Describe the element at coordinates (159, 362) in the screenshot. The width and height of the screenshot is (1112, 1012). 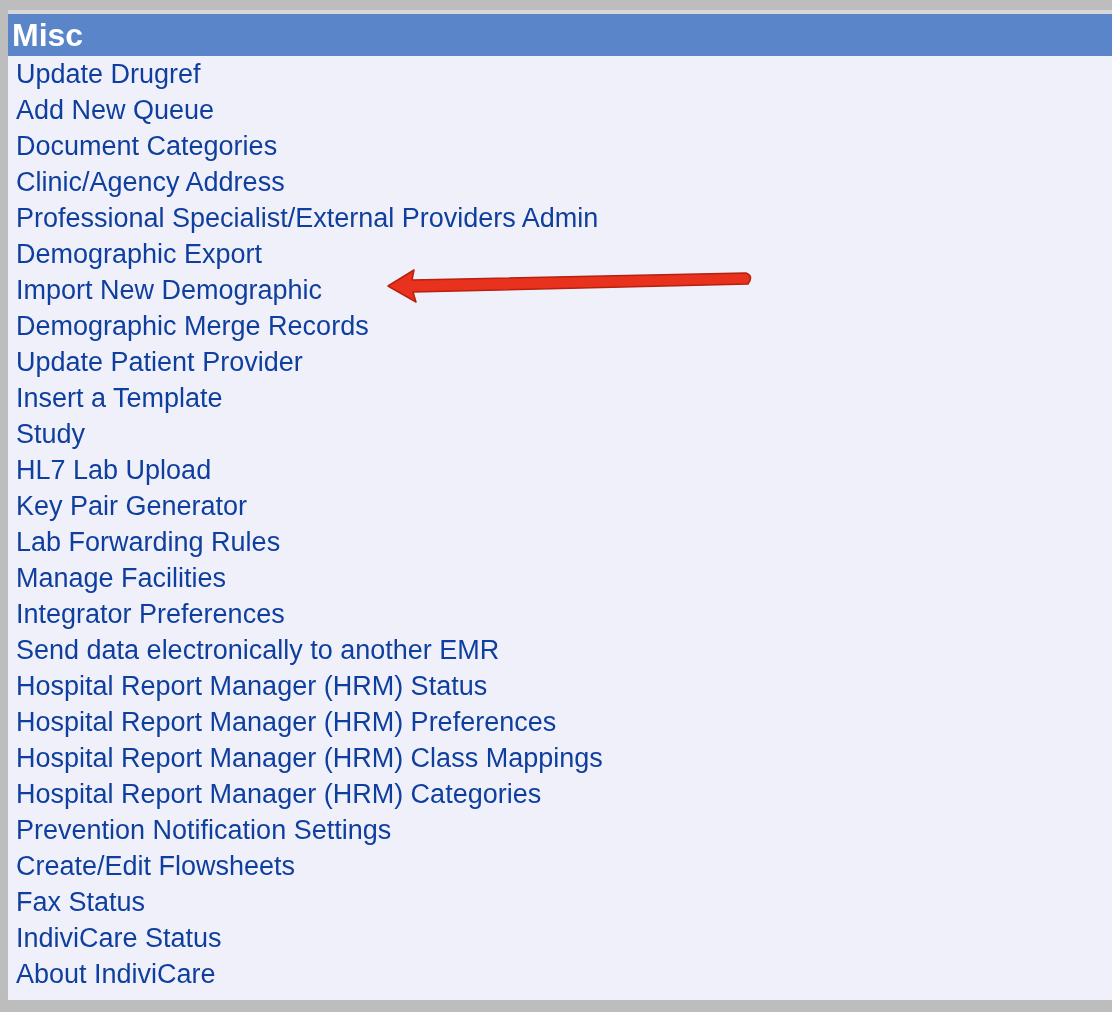
I see `menu-link: Update Patient Provider` at that location.